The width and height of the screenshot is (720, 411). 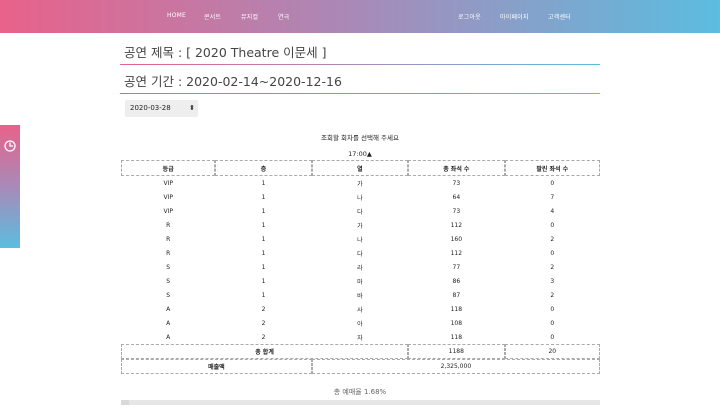 I want to click on revenue-value: 2,325,000, so click(x=455, y=366).